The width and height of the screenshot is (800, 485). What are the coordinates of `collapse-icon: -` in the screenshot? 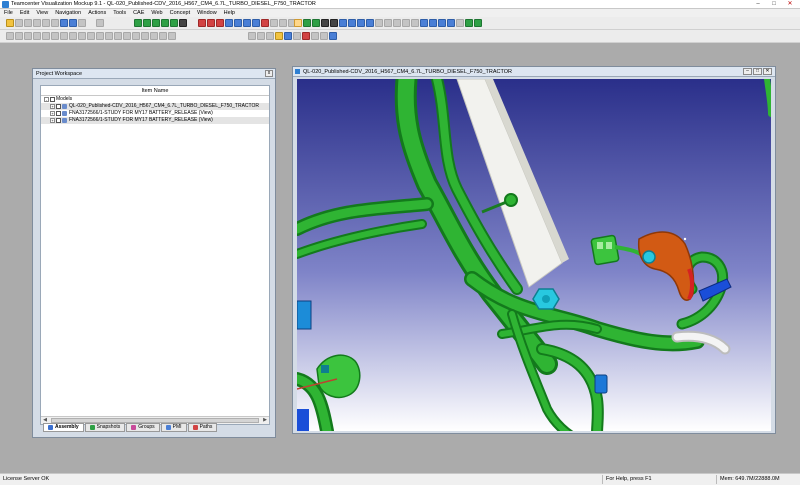 It's located at (46, 99).